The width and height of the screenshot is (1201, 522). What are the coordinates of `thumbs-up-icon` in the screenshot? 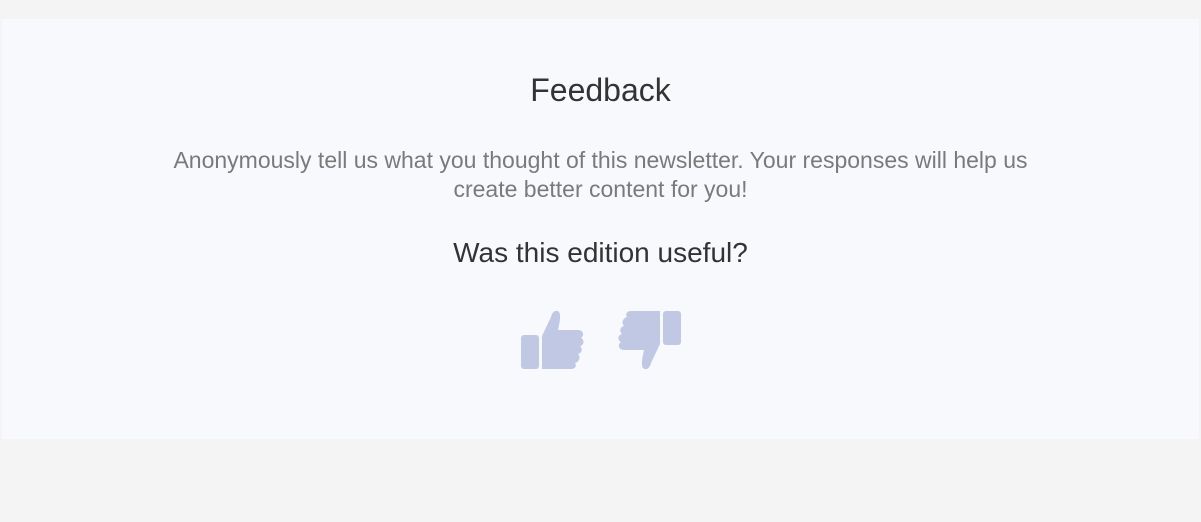 It's located at (552, 339).